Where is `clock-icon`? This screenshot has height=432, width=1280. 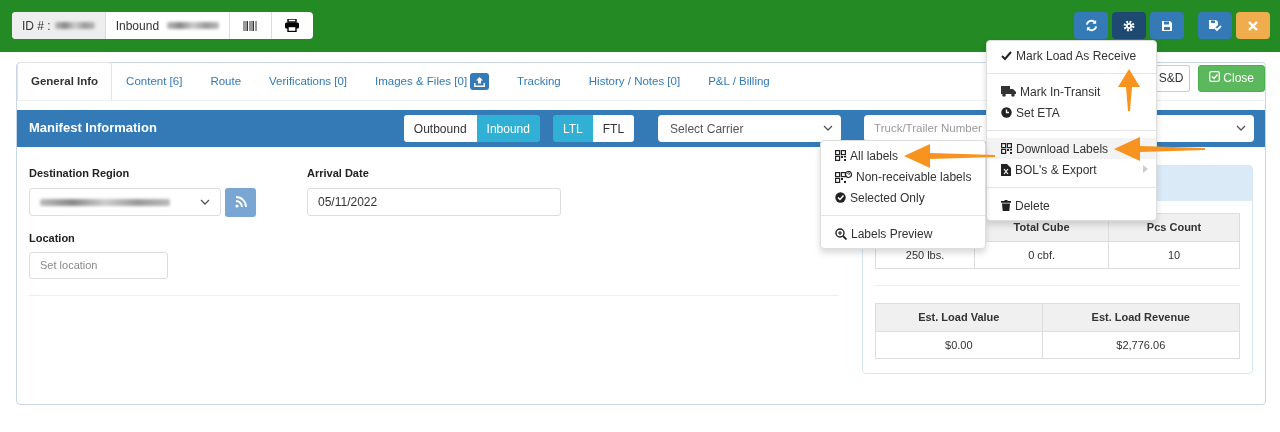
clock-icon is located at coordinates (1006, 112).